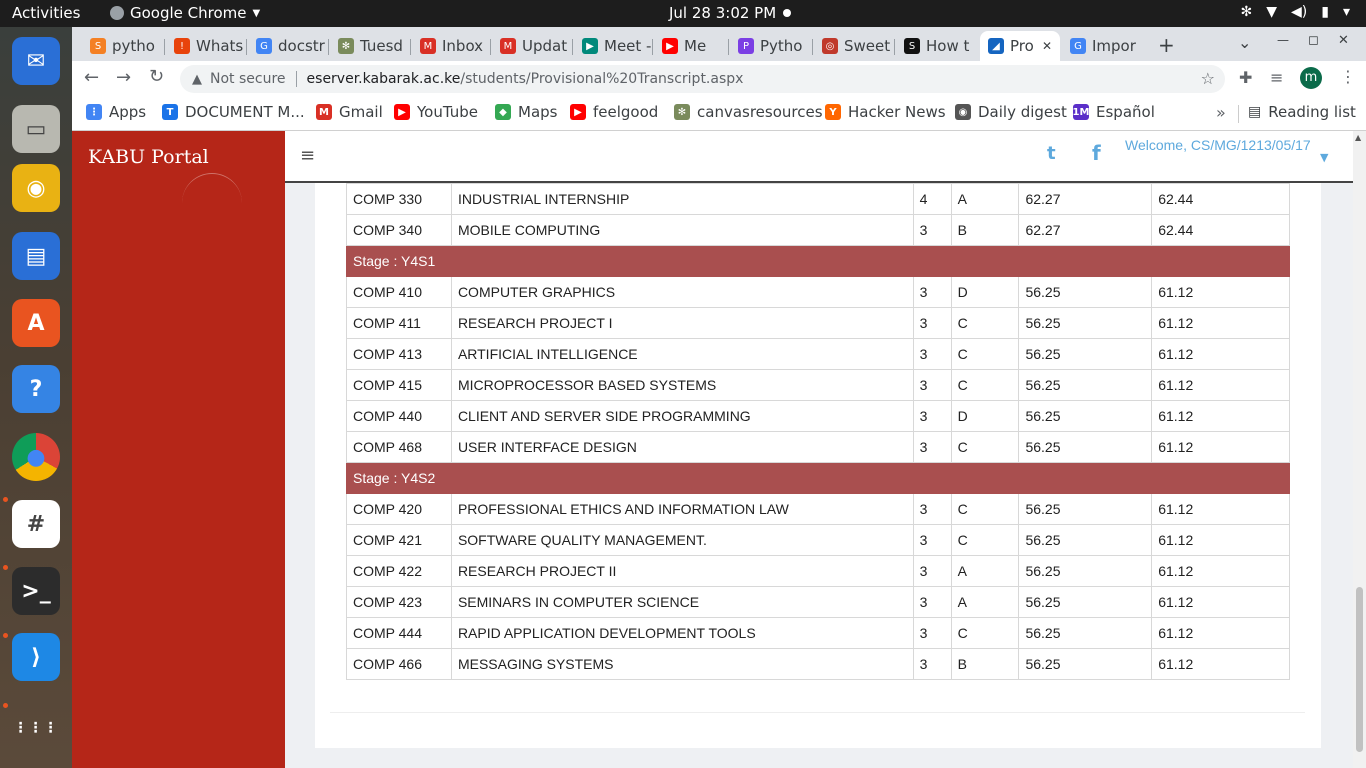 This screenshot has width=1366, height=768. What do you see at coordinates (1102, 46) in the screenshot?
I see `browser-tab: G Impor` at bounding box center [1102, 46].